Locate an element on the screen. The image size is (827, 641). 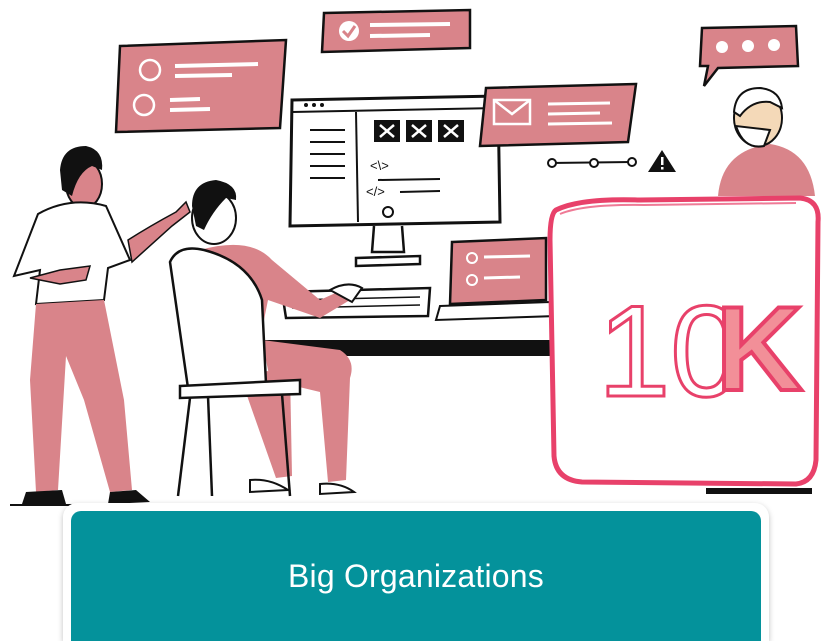
warning-icon is located at coordinates (662, 161).